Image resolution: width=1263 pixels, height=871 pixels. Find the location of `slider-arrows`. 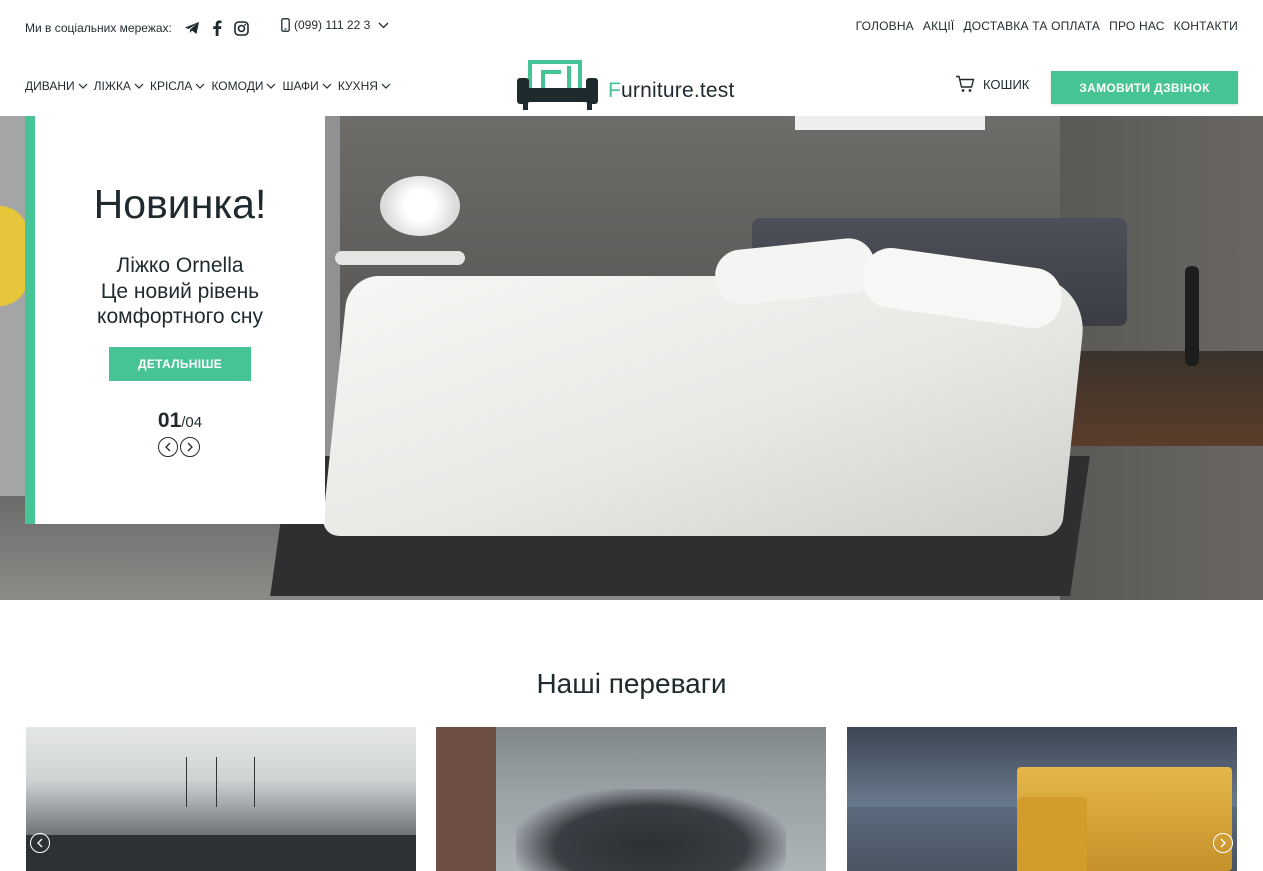

slider-arrows is located at coordinates (179, 447).